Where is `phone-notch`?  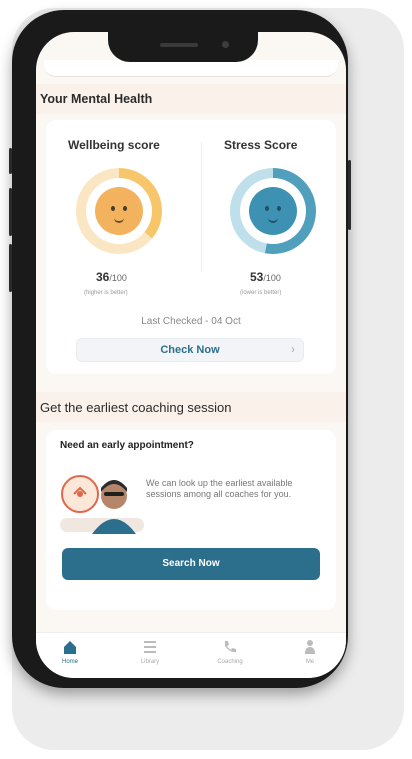 phone-notch is located at coordinates (183, 47).